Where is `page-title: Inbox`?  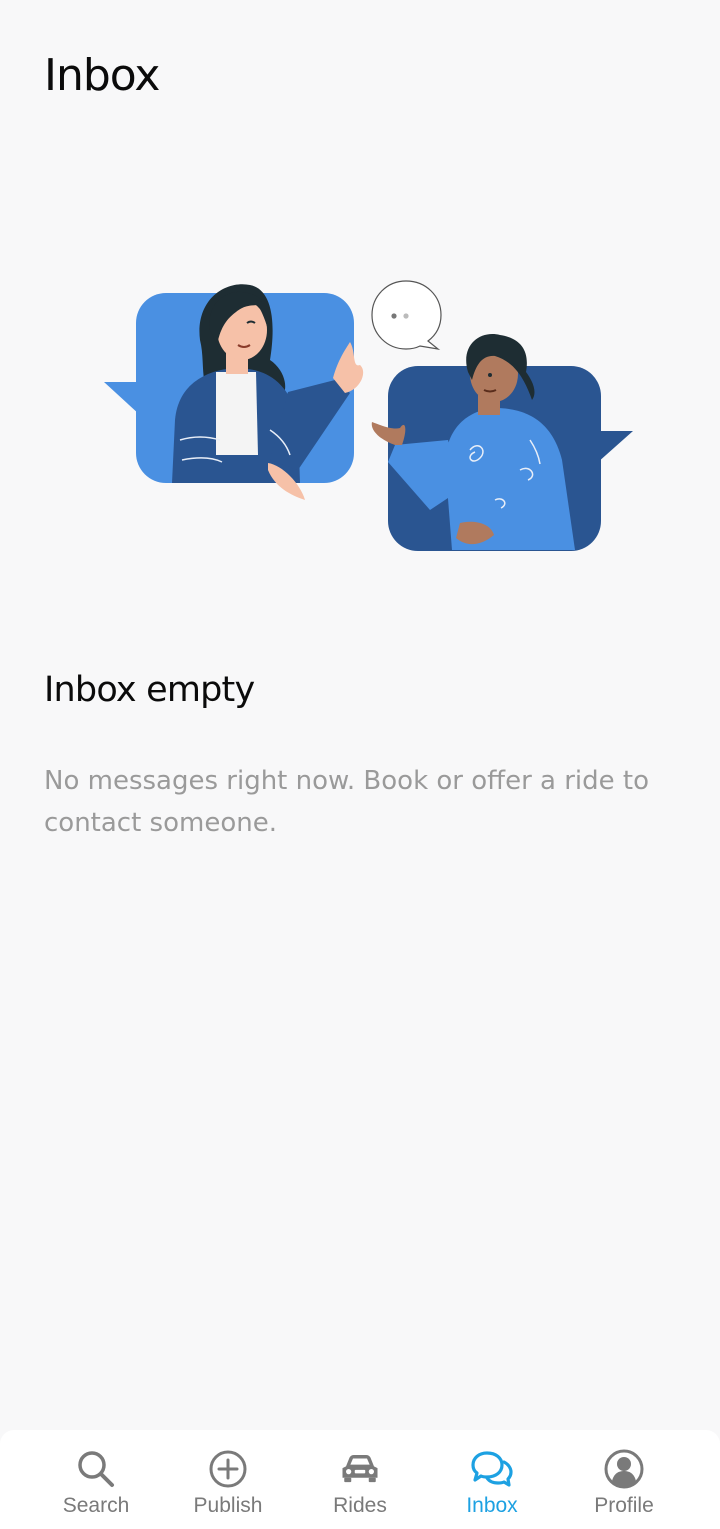 page-title: Inbox is located at coordinates (102, 75).